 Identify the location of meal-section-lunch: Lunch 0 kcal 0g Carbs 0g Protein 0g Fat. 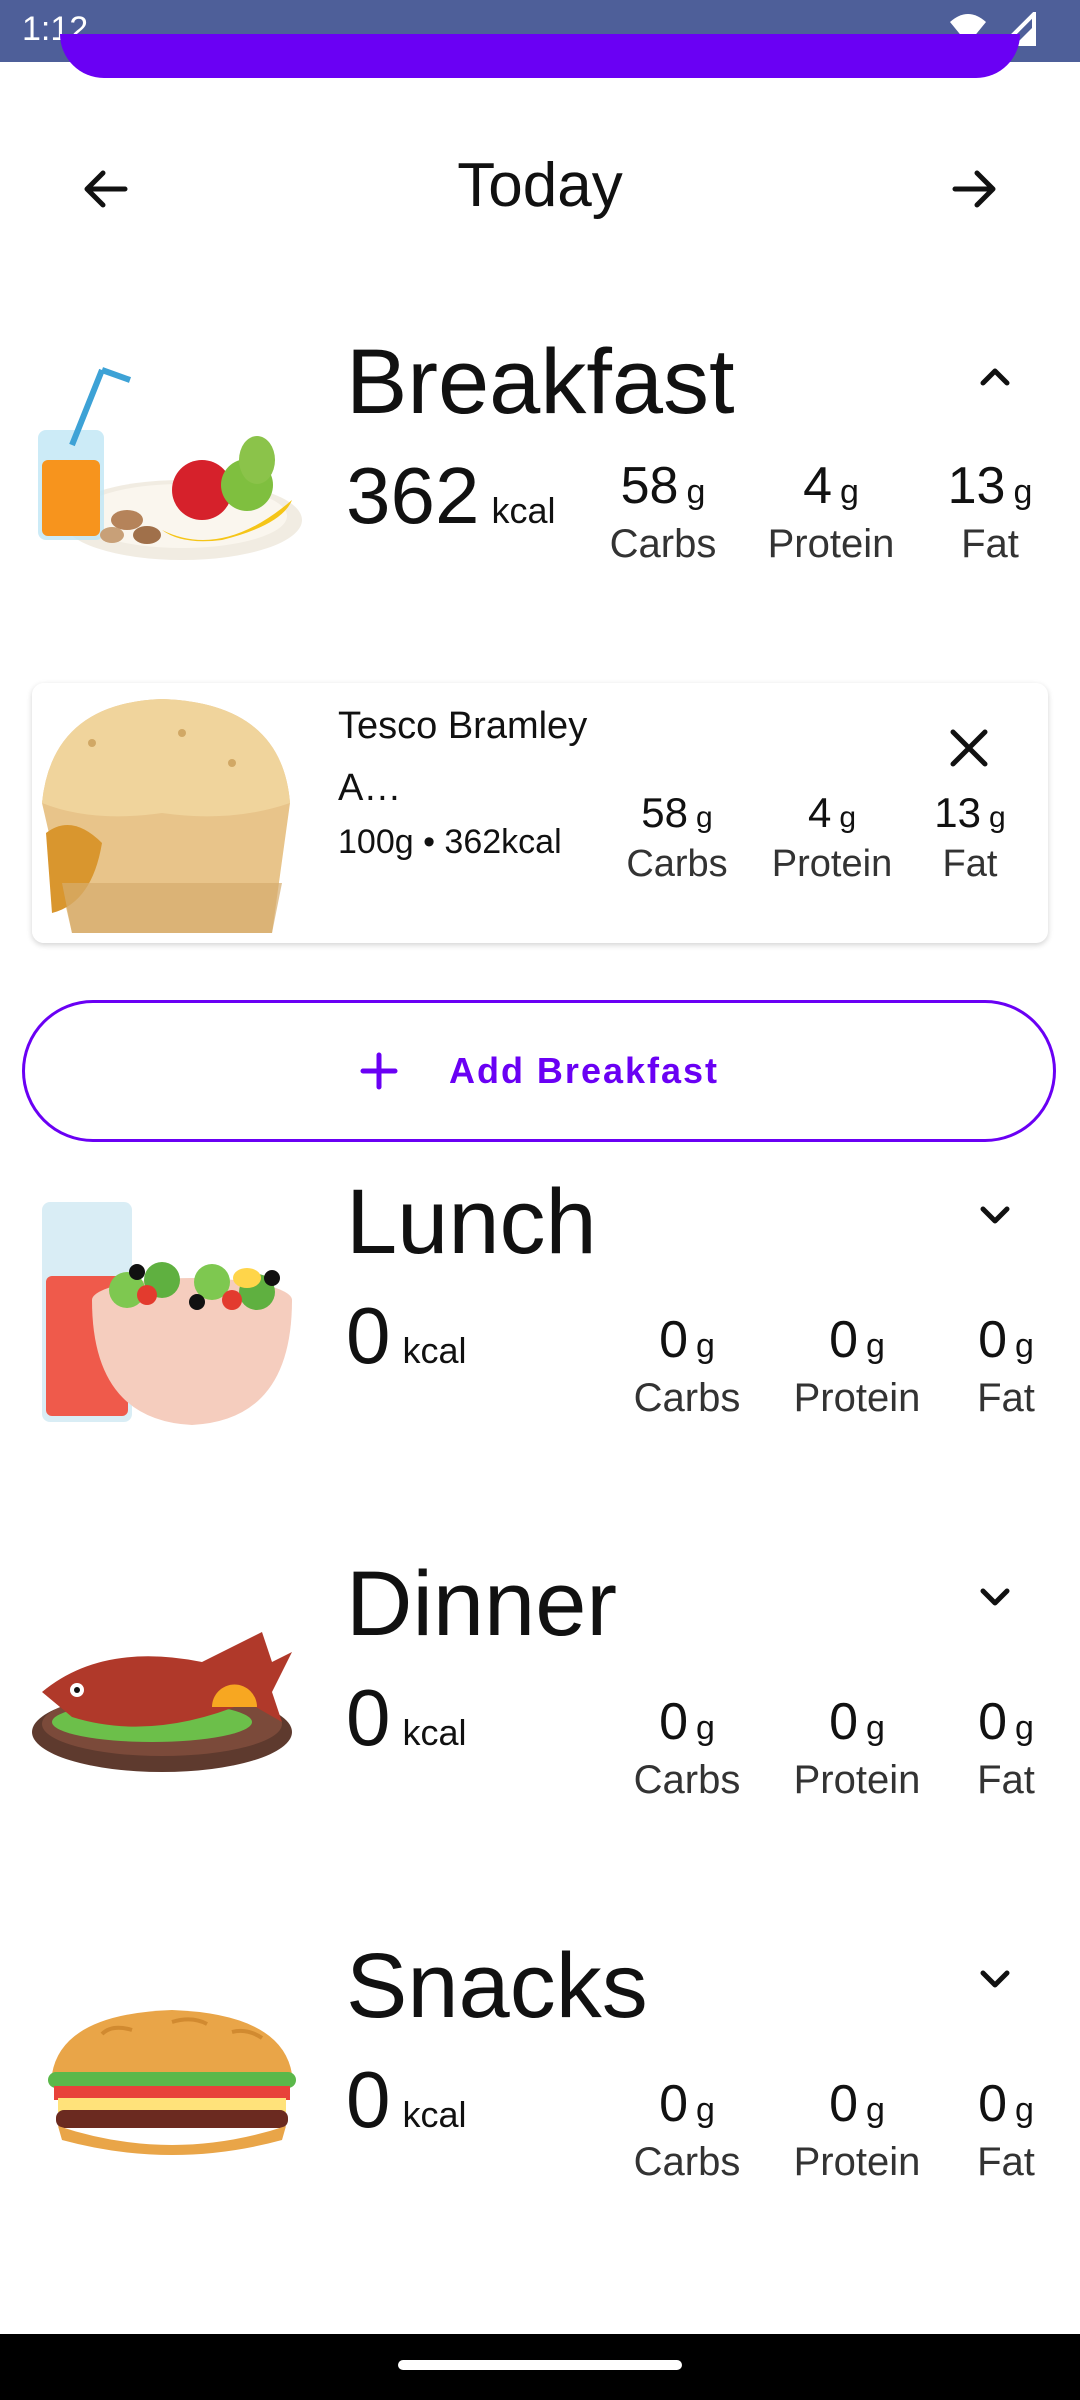
(540, 1335).